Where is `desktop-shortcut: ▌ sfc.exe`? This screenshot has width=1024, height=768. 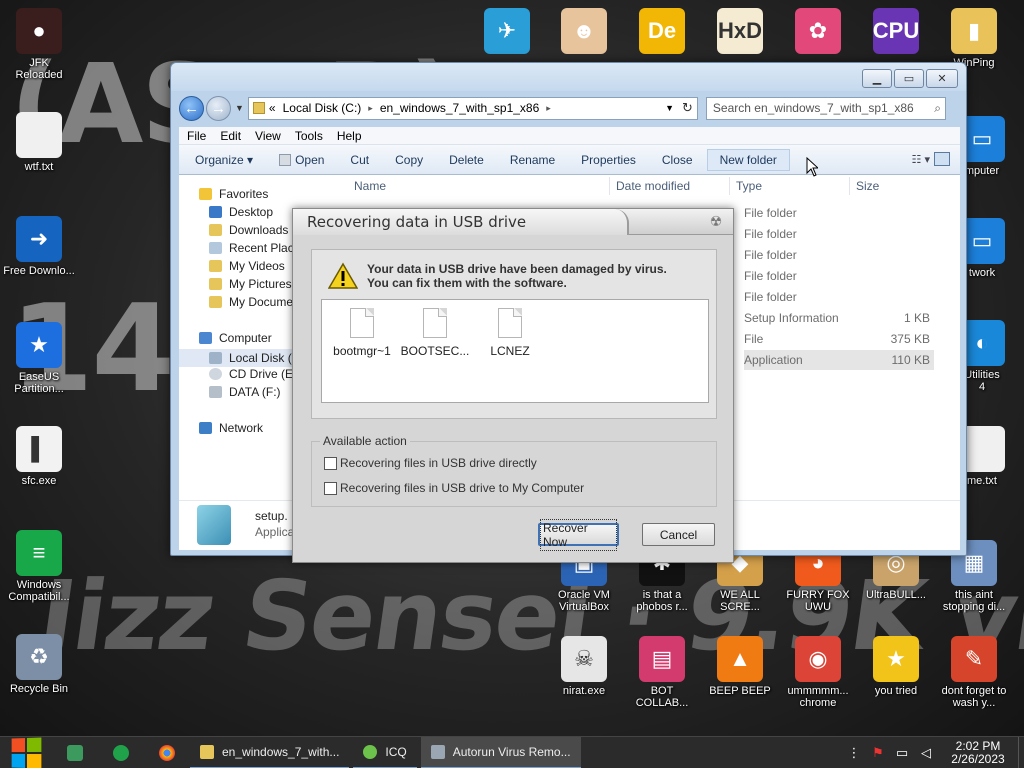
desktop-shortcut: ▌ sfc.exe is located at coordinates (39, 456).